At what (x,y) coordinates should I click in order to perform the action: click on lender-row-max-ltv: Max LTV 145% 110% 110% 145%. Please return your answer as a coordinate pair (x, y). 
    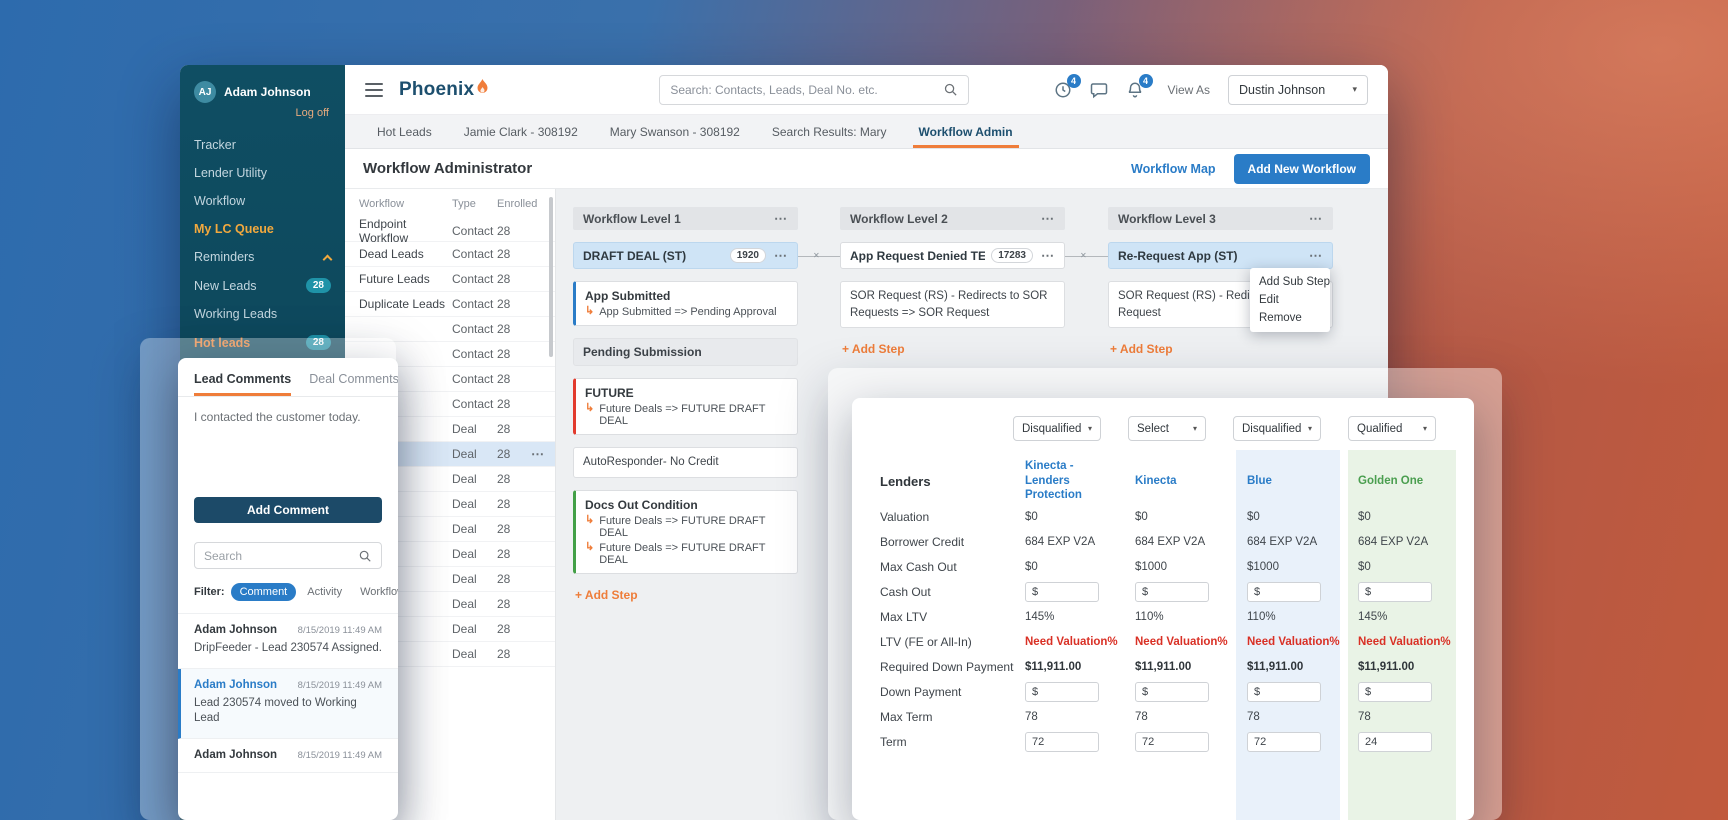
    Looking at the image, I should click on (1163, 616).